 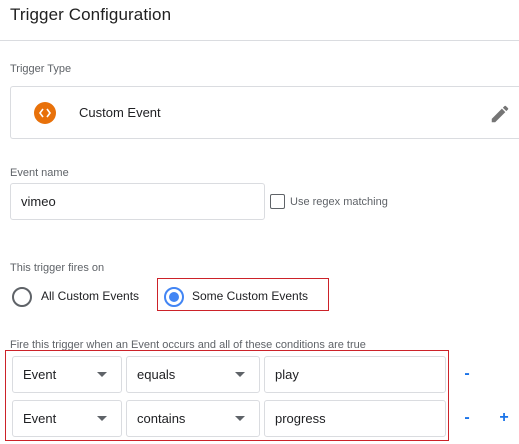 What do you see at coordinates (277, 201) in the screenshot?
I see `regex-checkbox` at bounding box center [277, 201].